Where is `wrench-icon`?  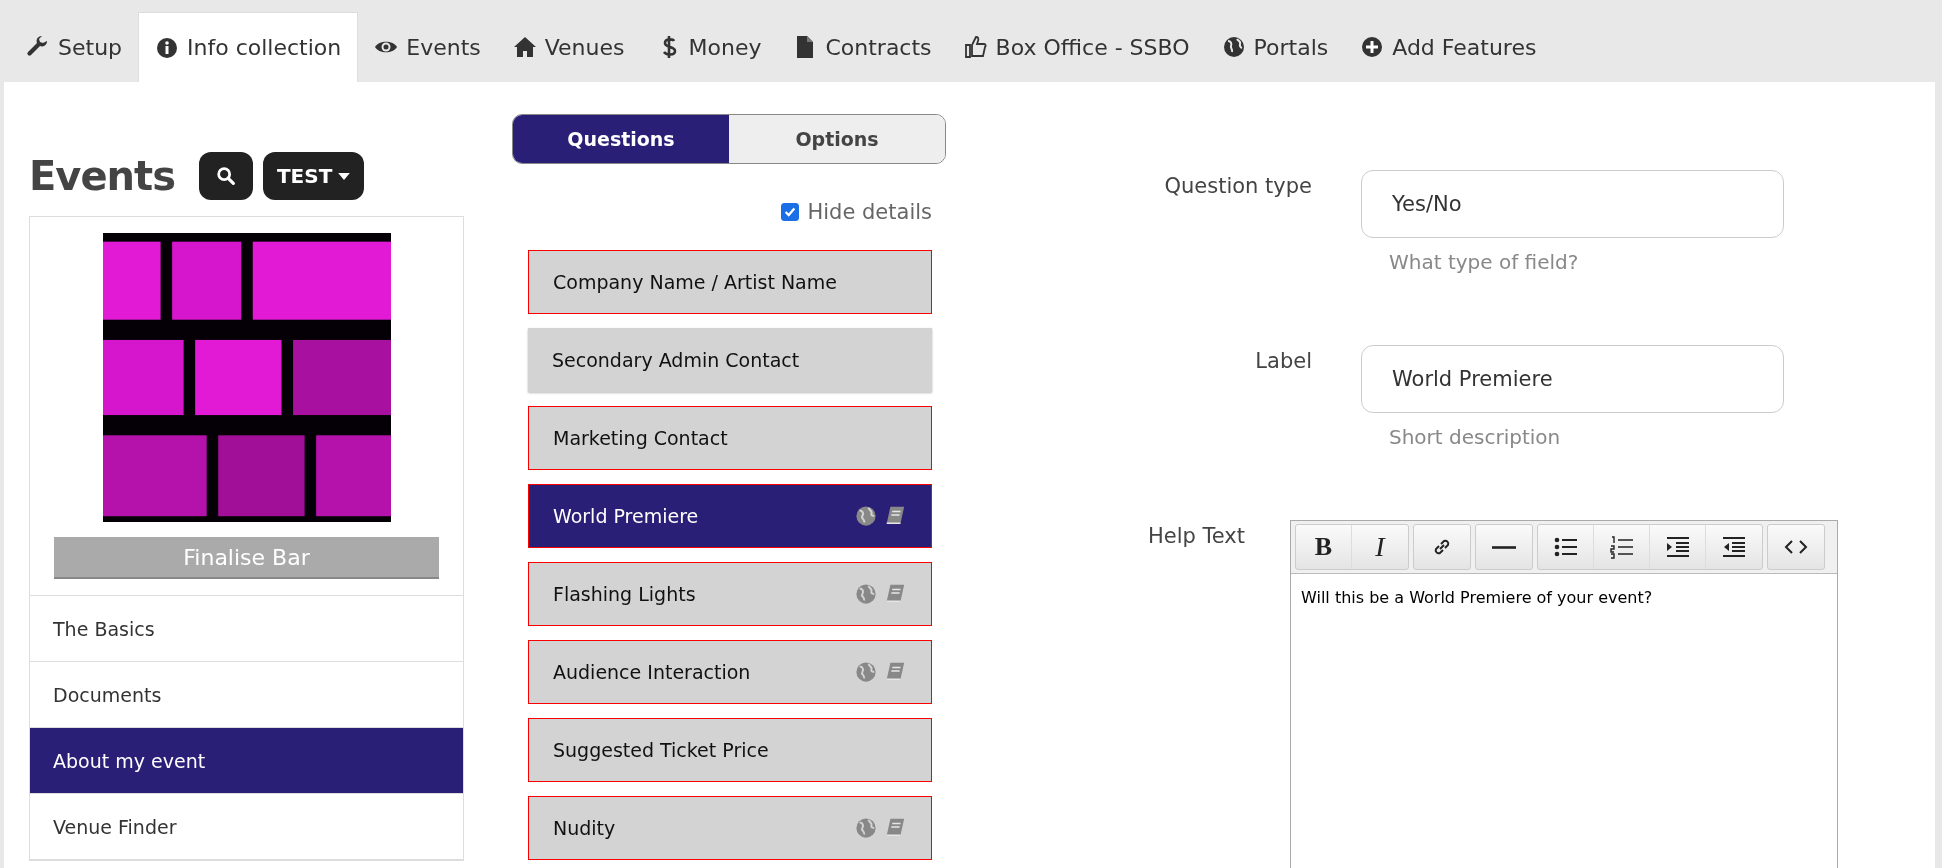 wrench-icon is located at coordinates (38, 47).